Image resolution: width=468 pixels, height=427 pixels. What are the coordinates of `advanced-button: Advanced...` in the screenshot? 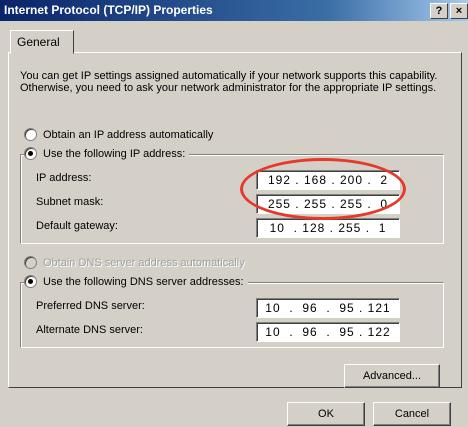 It's located at (392, 376).